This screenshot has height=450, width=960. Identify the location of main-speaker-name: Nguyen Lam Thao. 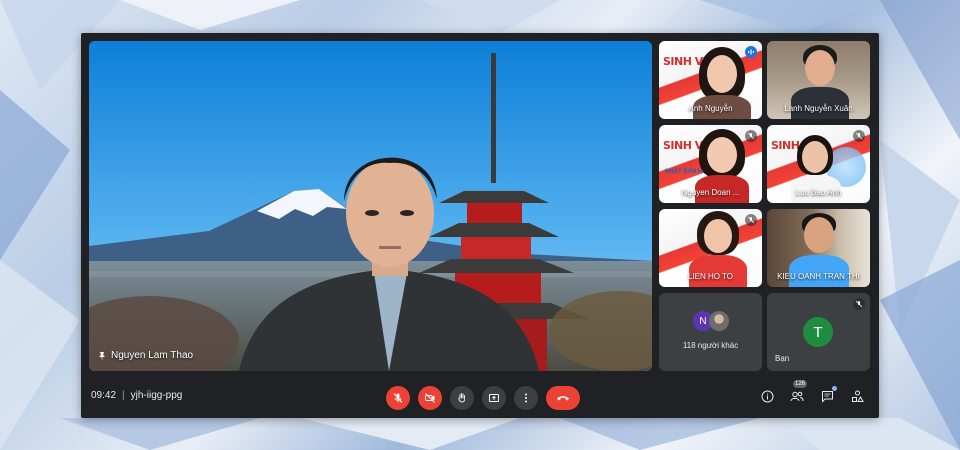
(152, 355).